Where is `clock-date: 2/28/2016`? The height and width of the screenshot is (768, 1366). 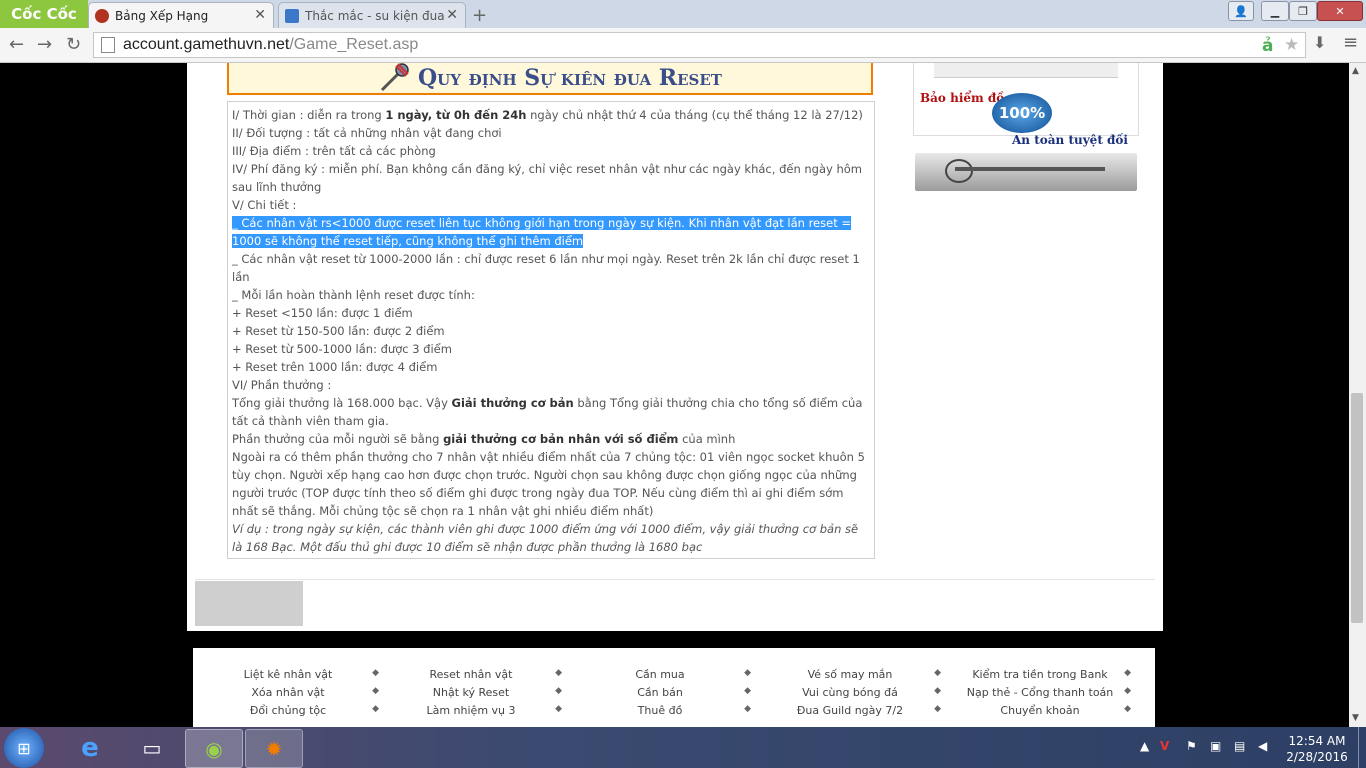 clock-date: 2/28/2016 is located at coordinates (1317, 757).